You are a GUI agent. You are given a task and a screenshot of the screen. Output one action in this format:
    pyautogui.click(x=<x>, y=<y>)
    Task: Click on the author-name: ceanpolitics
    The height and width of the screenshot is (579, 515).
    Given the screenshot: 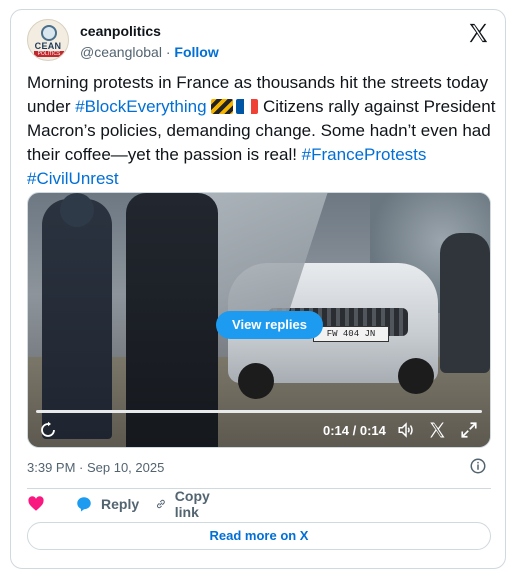 What is the action you would take?
    pyautogui.click(x=120, y=31)
    